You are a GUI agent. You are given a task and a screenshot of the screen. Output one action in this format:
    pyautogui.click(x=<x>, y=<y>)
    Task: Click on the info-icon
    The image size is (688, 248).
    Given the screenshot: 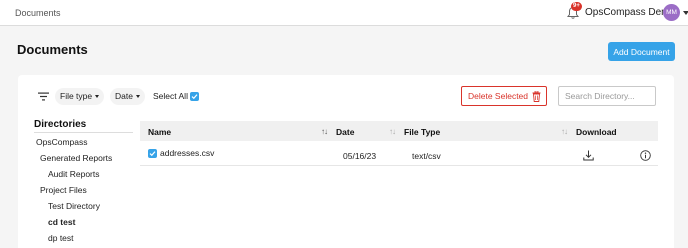 What is the action you would take?
    pyautogui.click(x=645, y=155)
    